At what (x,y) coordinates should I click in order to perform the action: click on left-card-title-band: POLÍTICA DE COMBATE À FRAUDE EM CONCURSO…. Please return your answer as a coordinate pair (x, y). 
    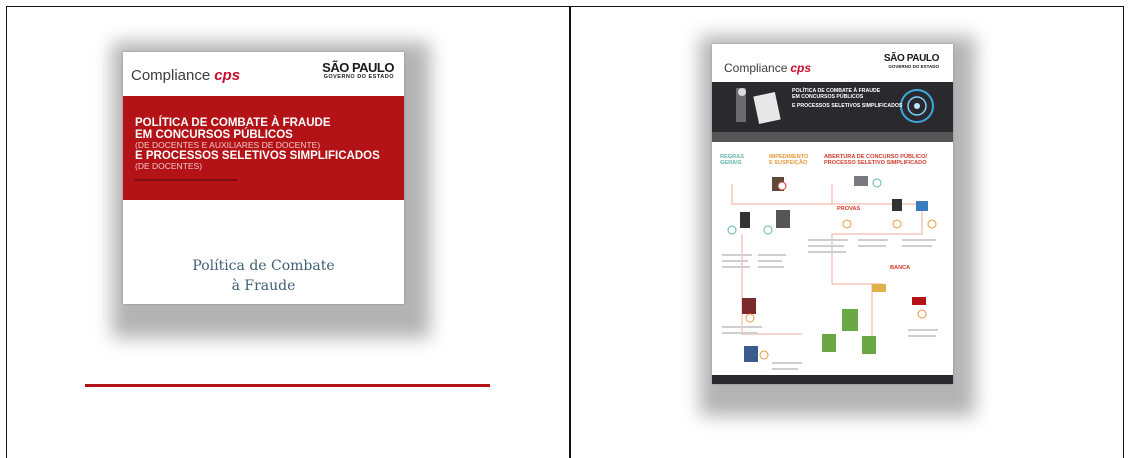
    Looking at the image, I should click on (263, 148).